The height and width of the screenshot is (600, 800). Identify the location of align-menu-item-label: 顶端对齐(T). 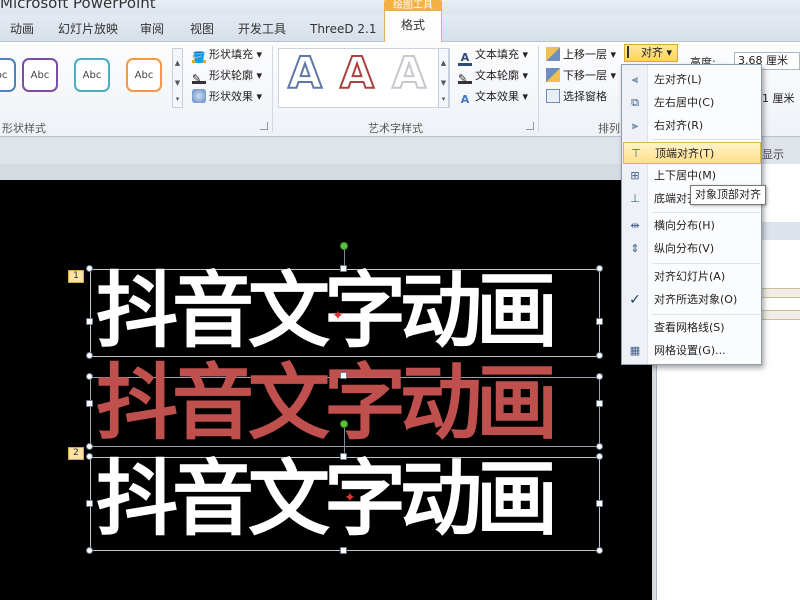
(685, 153).